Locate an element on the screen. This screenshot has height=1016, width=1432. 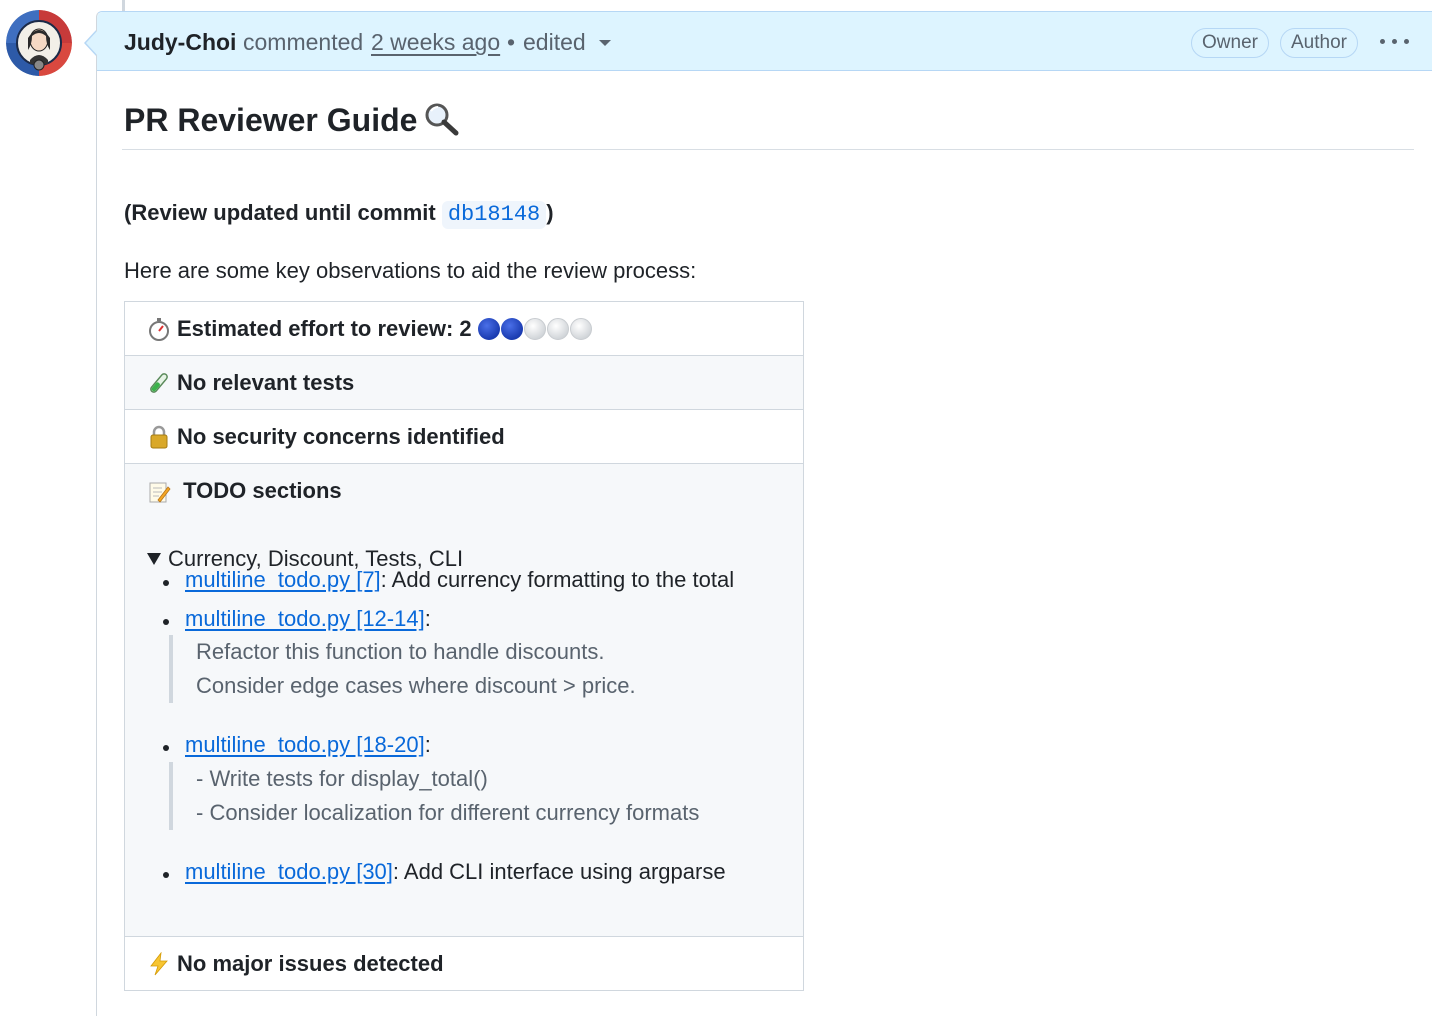
review-prefix: (Review updated until commit is located at coordinates (280, 212).